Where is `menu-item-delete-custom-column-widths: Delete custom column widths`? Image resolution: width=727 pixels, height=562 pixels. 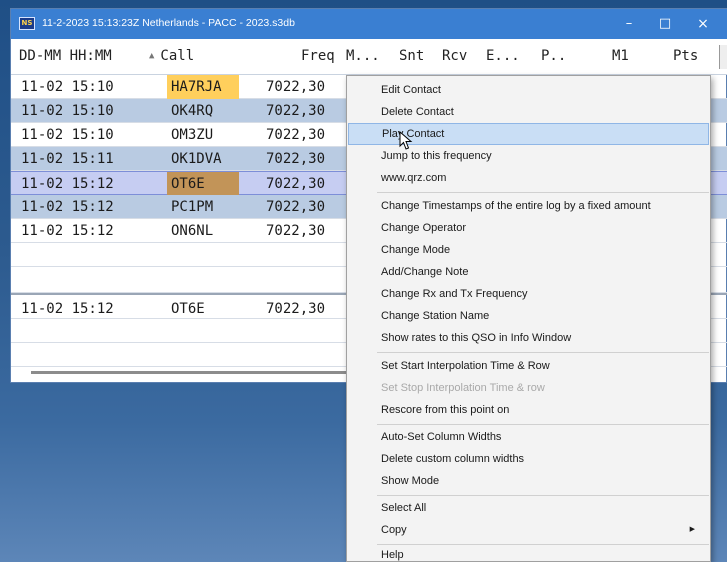
menu-item-delete-custom-column-widths: Delete custom column widths is located at coordinates (528, 459).